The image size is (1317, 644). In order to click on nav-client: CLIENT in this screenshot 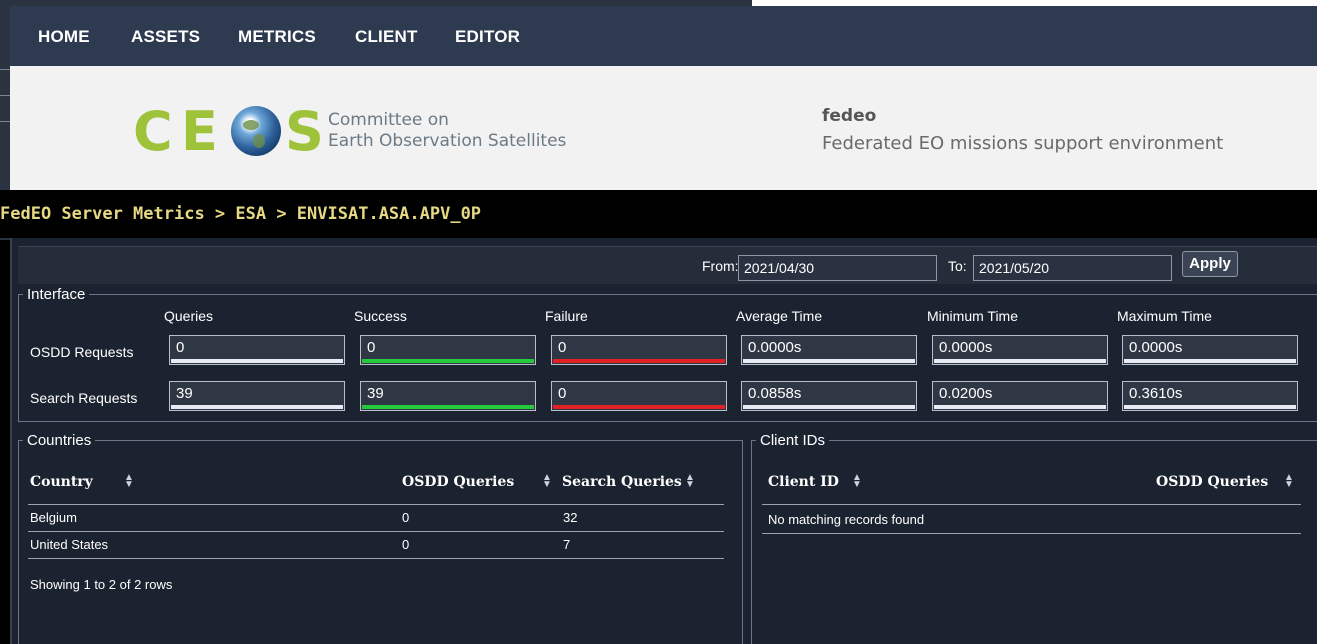, I will do `click(386, 37)`.